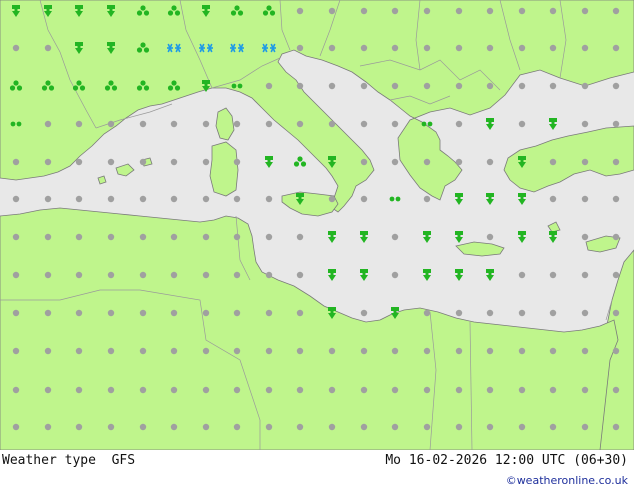  What do you see at coordinates (224, 169) in the screenshot?
I see `sardinia-land` at bounding box center [224, 169].